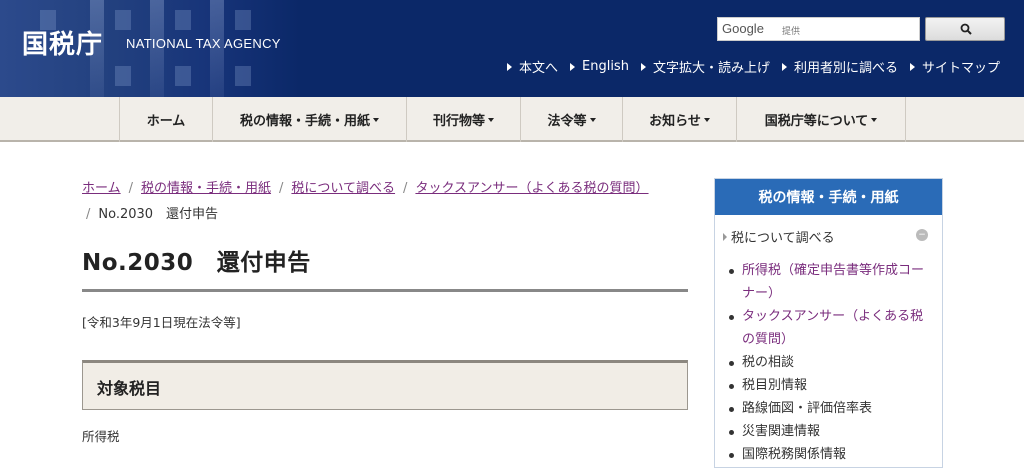 This screenshot has width=1024, height=468. What do you see at coordinates (831, 328) in the screenshot?
I see `side-item-tax-answer: タックスアンサー（よくある税の質問）` at bounding box center [831, 328].